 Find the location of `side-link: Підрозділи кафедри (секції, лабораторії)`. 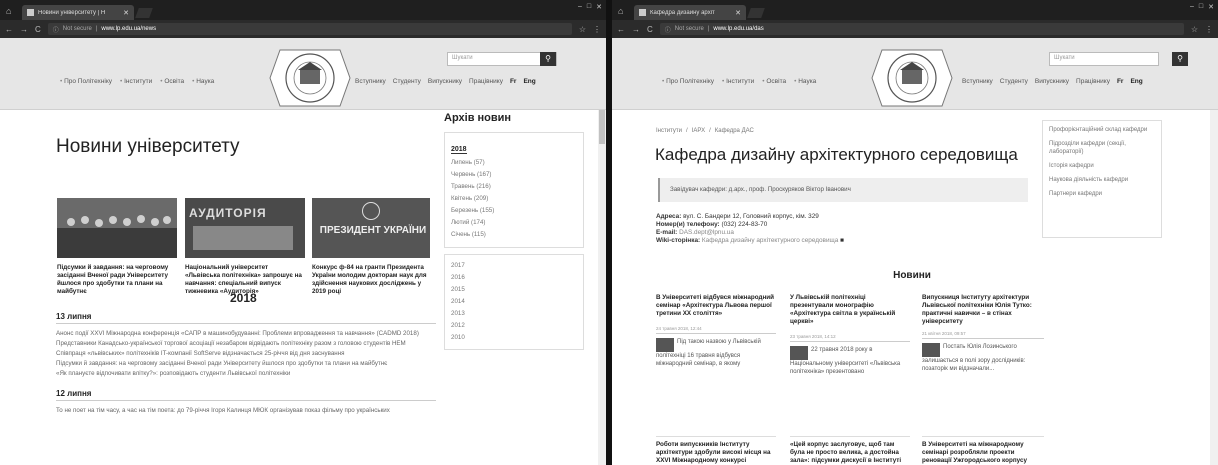

side-link: Підрозділи кафедри (секції, лабораторії) is located at coordinates (1102, 148).